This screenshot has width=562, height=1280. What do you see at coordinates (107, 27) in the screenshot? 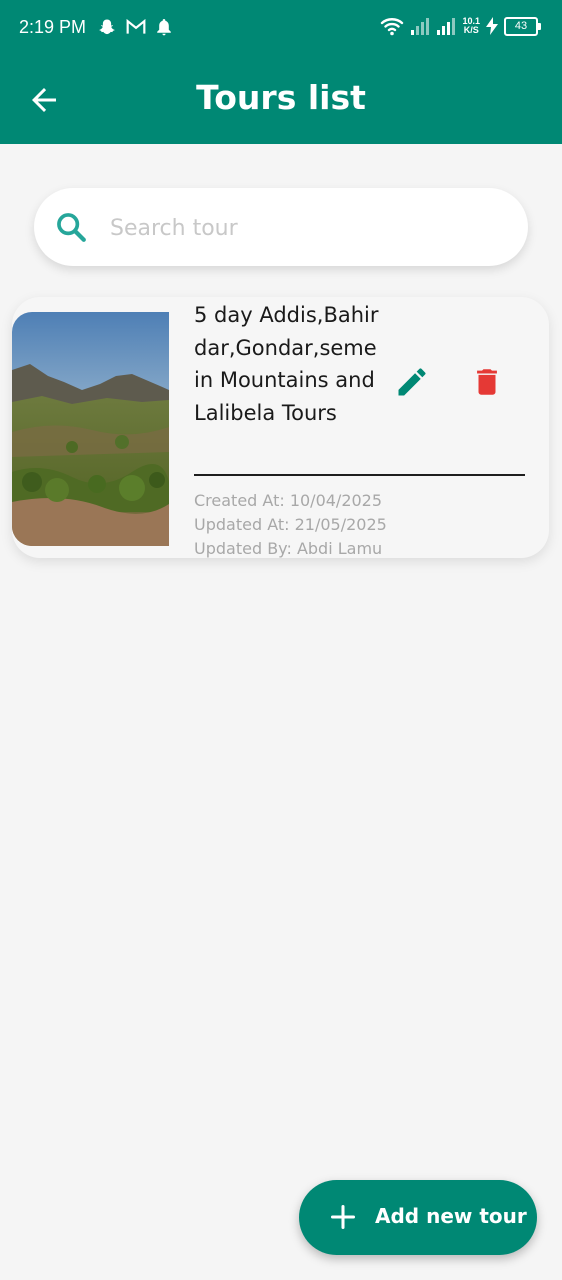
I see `snapchat-icon` at bounding box center [107, 27].